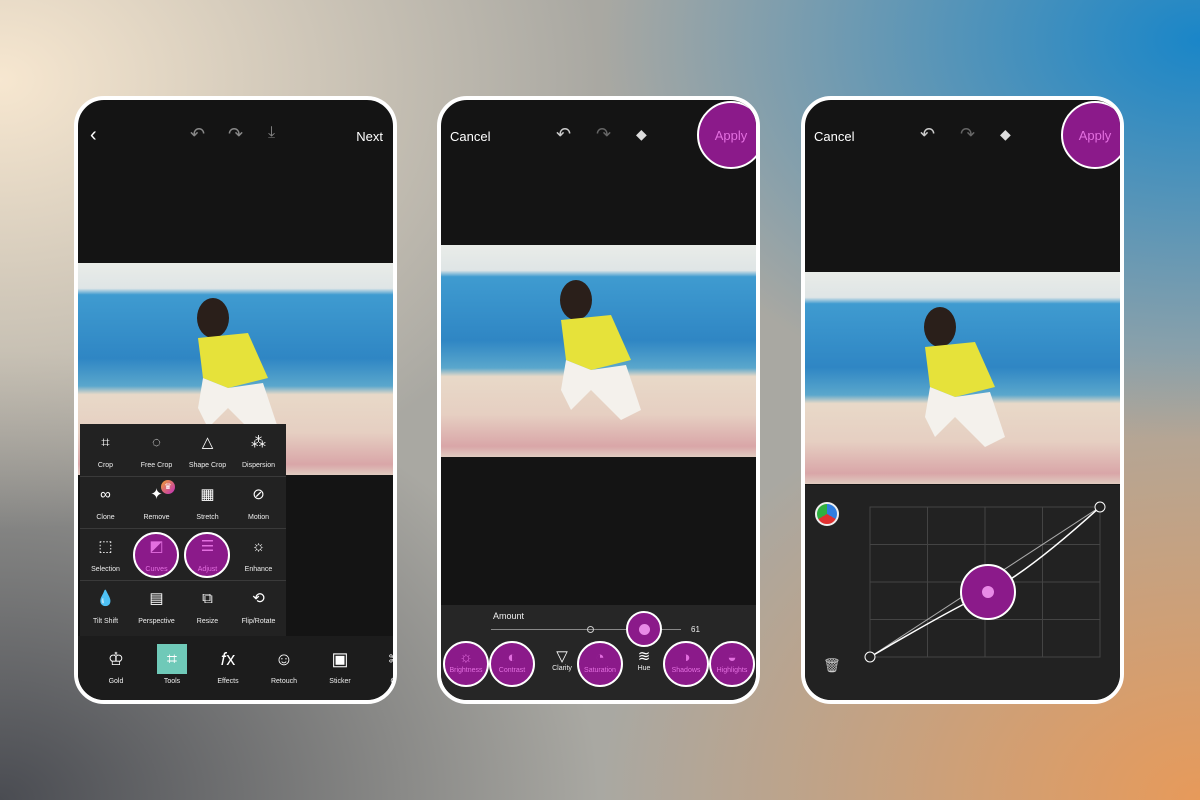  I want to click on tool-label: Clone, so click(105, 517).